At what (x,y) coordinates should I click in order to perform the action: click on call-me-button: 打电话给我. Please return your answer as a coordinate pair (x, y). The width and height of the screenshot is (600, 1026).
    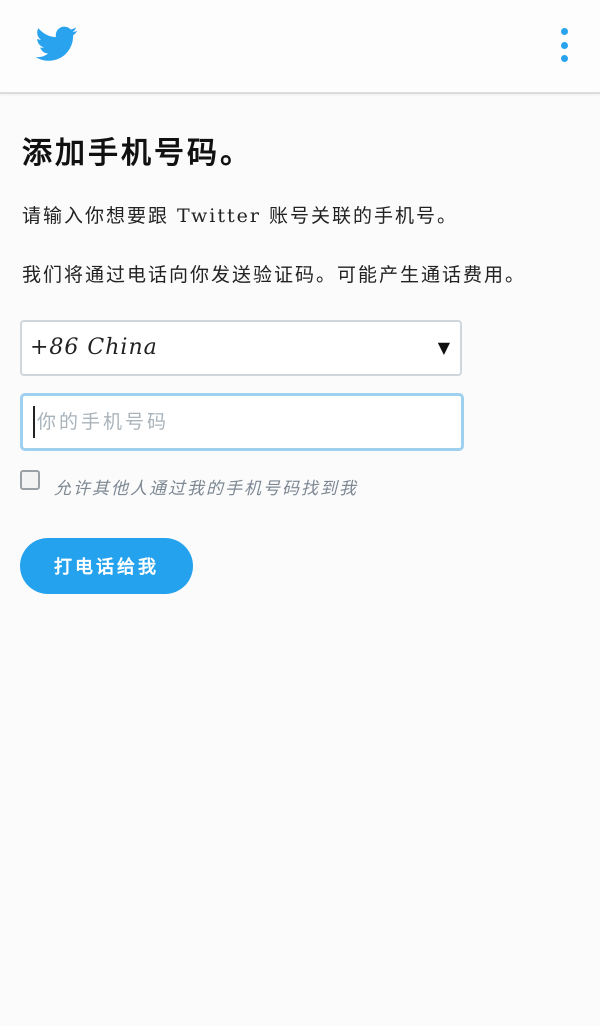
    Looking at the image, I should click on (106, 566).